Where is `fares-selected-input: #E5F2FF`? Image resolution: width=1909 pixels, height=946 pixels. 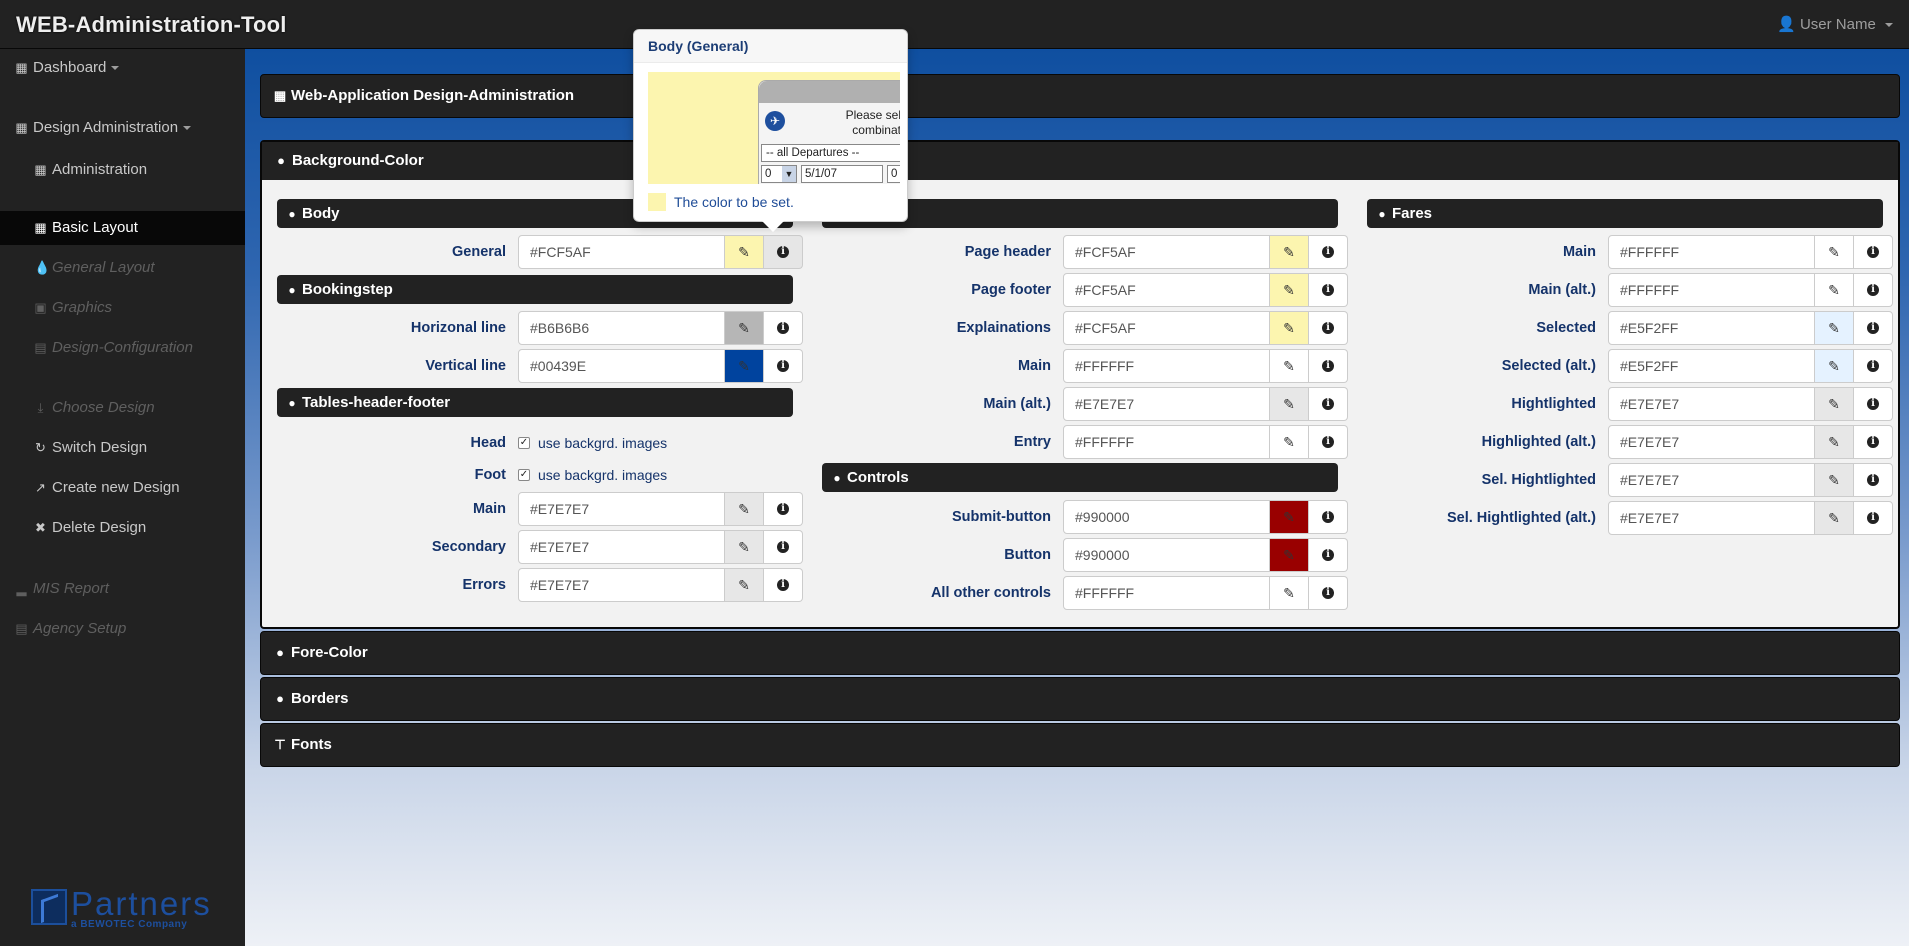
fares-selected-input: #E5F2FF is located at coordinates (1711, 328).